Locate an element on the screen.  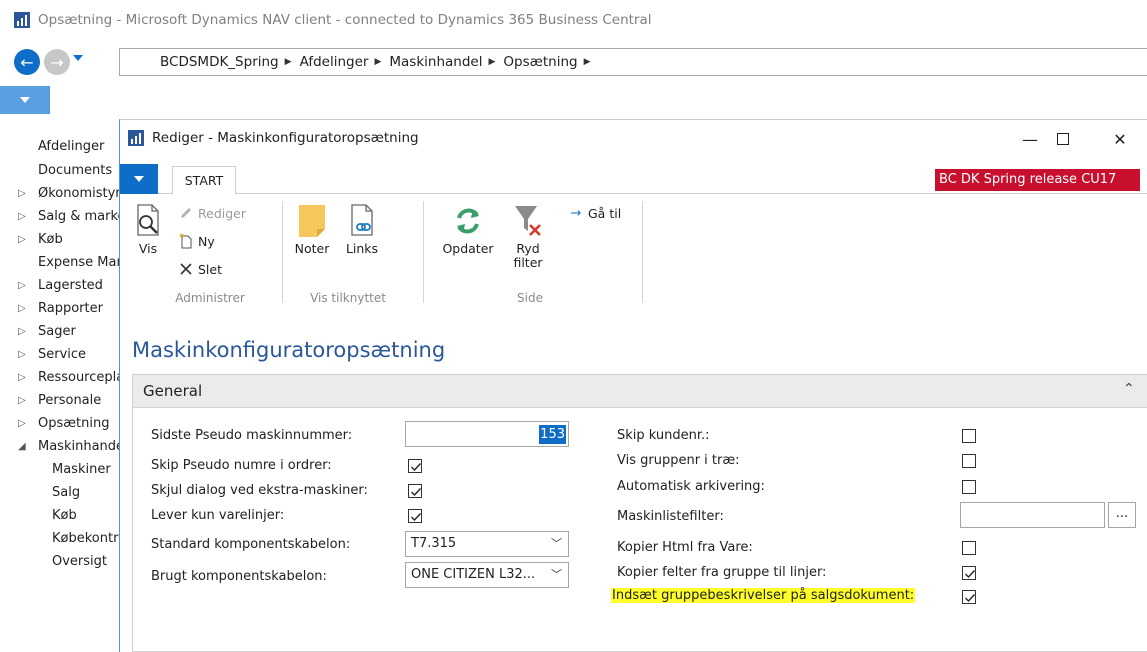
sidebar-item-kobekontrakter: Købekontrakter is located at coordinates (86, 539).